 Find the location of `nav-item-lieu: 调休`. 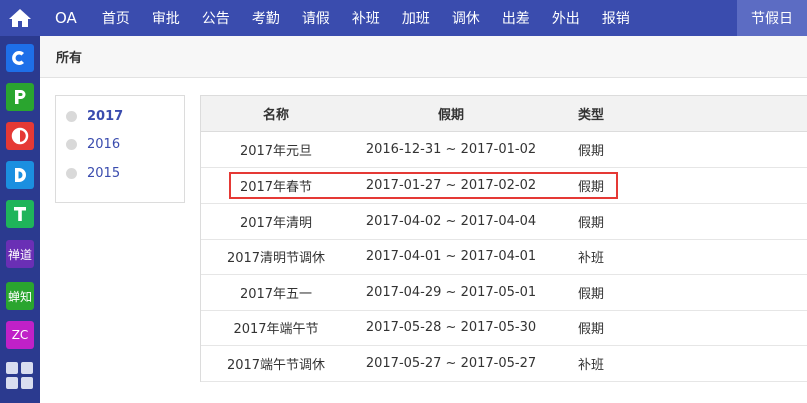

nav-item-lieu: 调休 is located at coordinates (466, 18).